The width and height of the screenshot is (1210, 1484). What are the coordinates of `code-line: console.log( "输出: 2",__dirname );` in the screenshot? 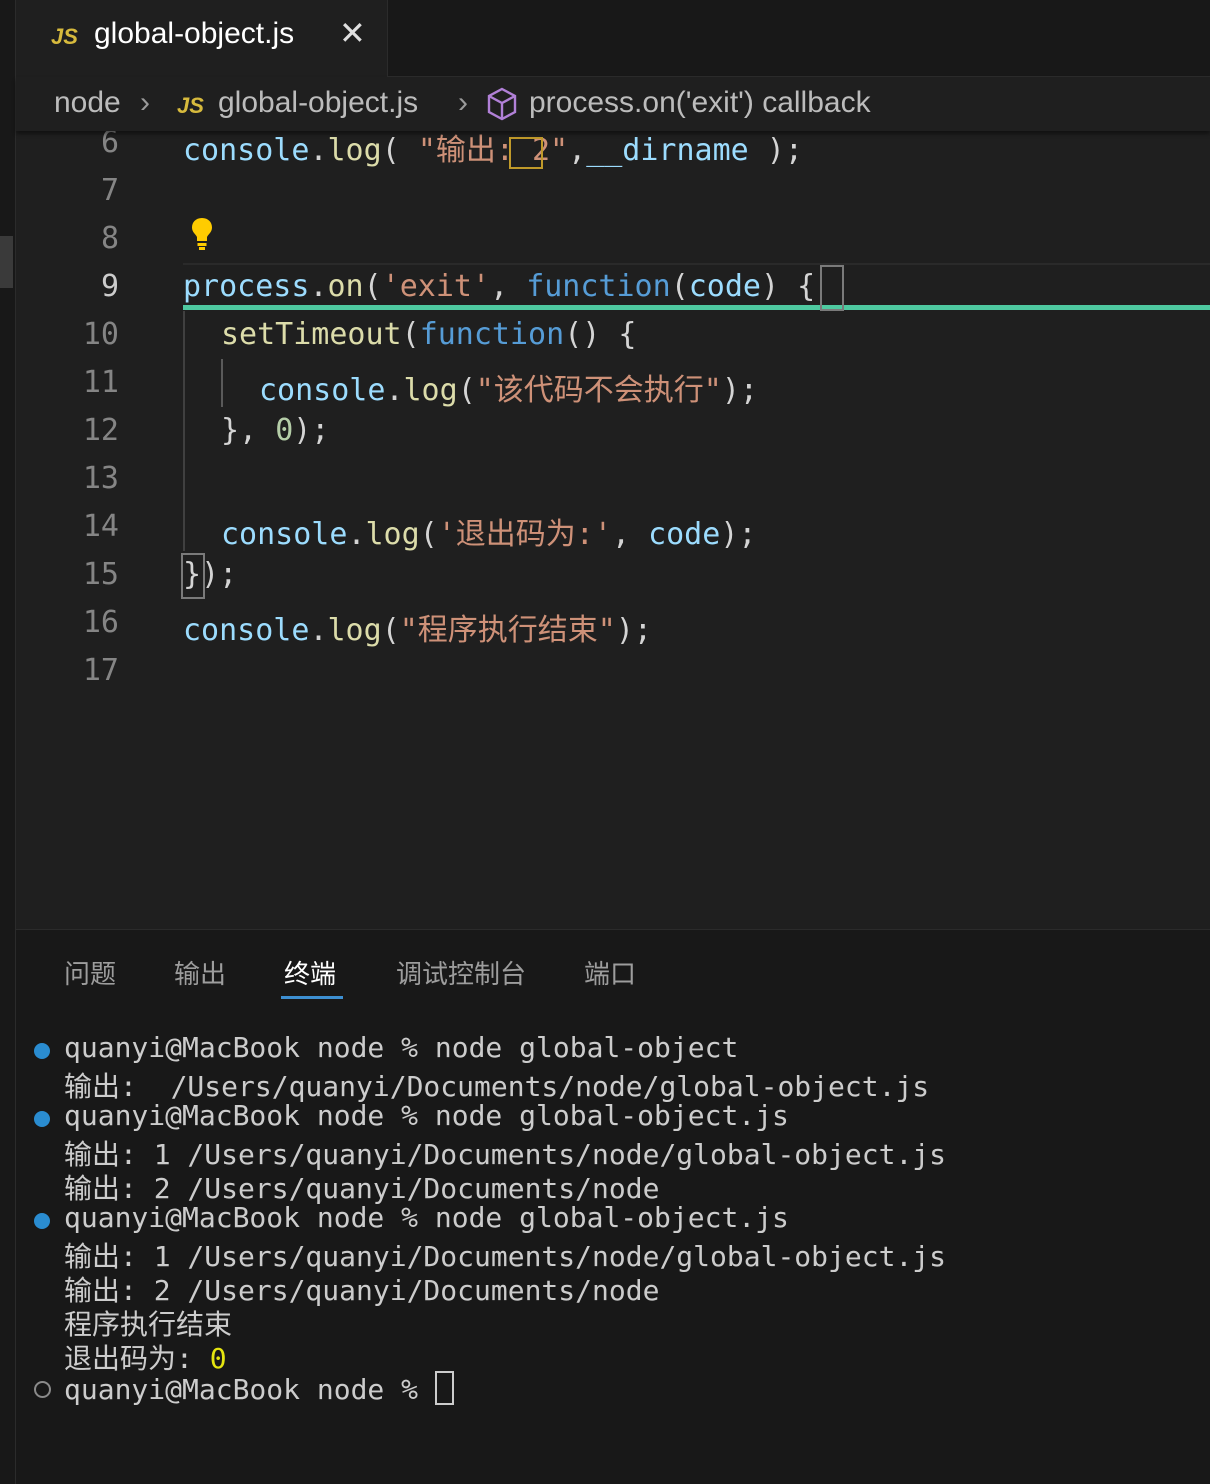 It's located at (493, 150).